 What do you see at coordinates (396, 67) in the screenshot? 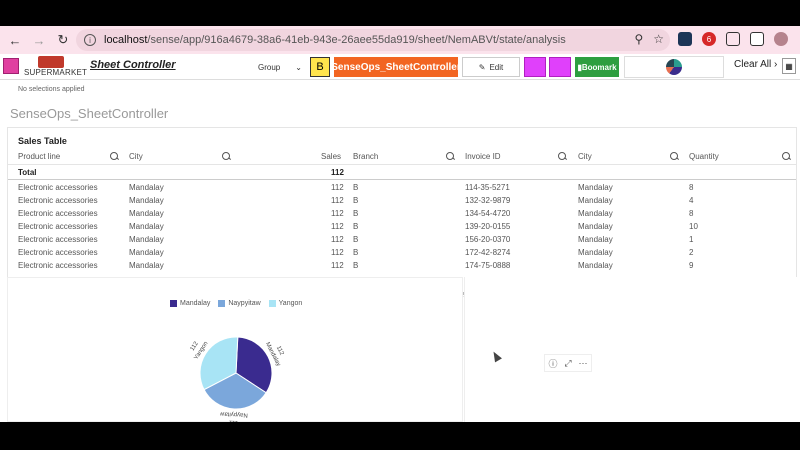
I see `senseops-sheetcontroller-button: SenseOps_SheetController` at bounding box center [396, 67].